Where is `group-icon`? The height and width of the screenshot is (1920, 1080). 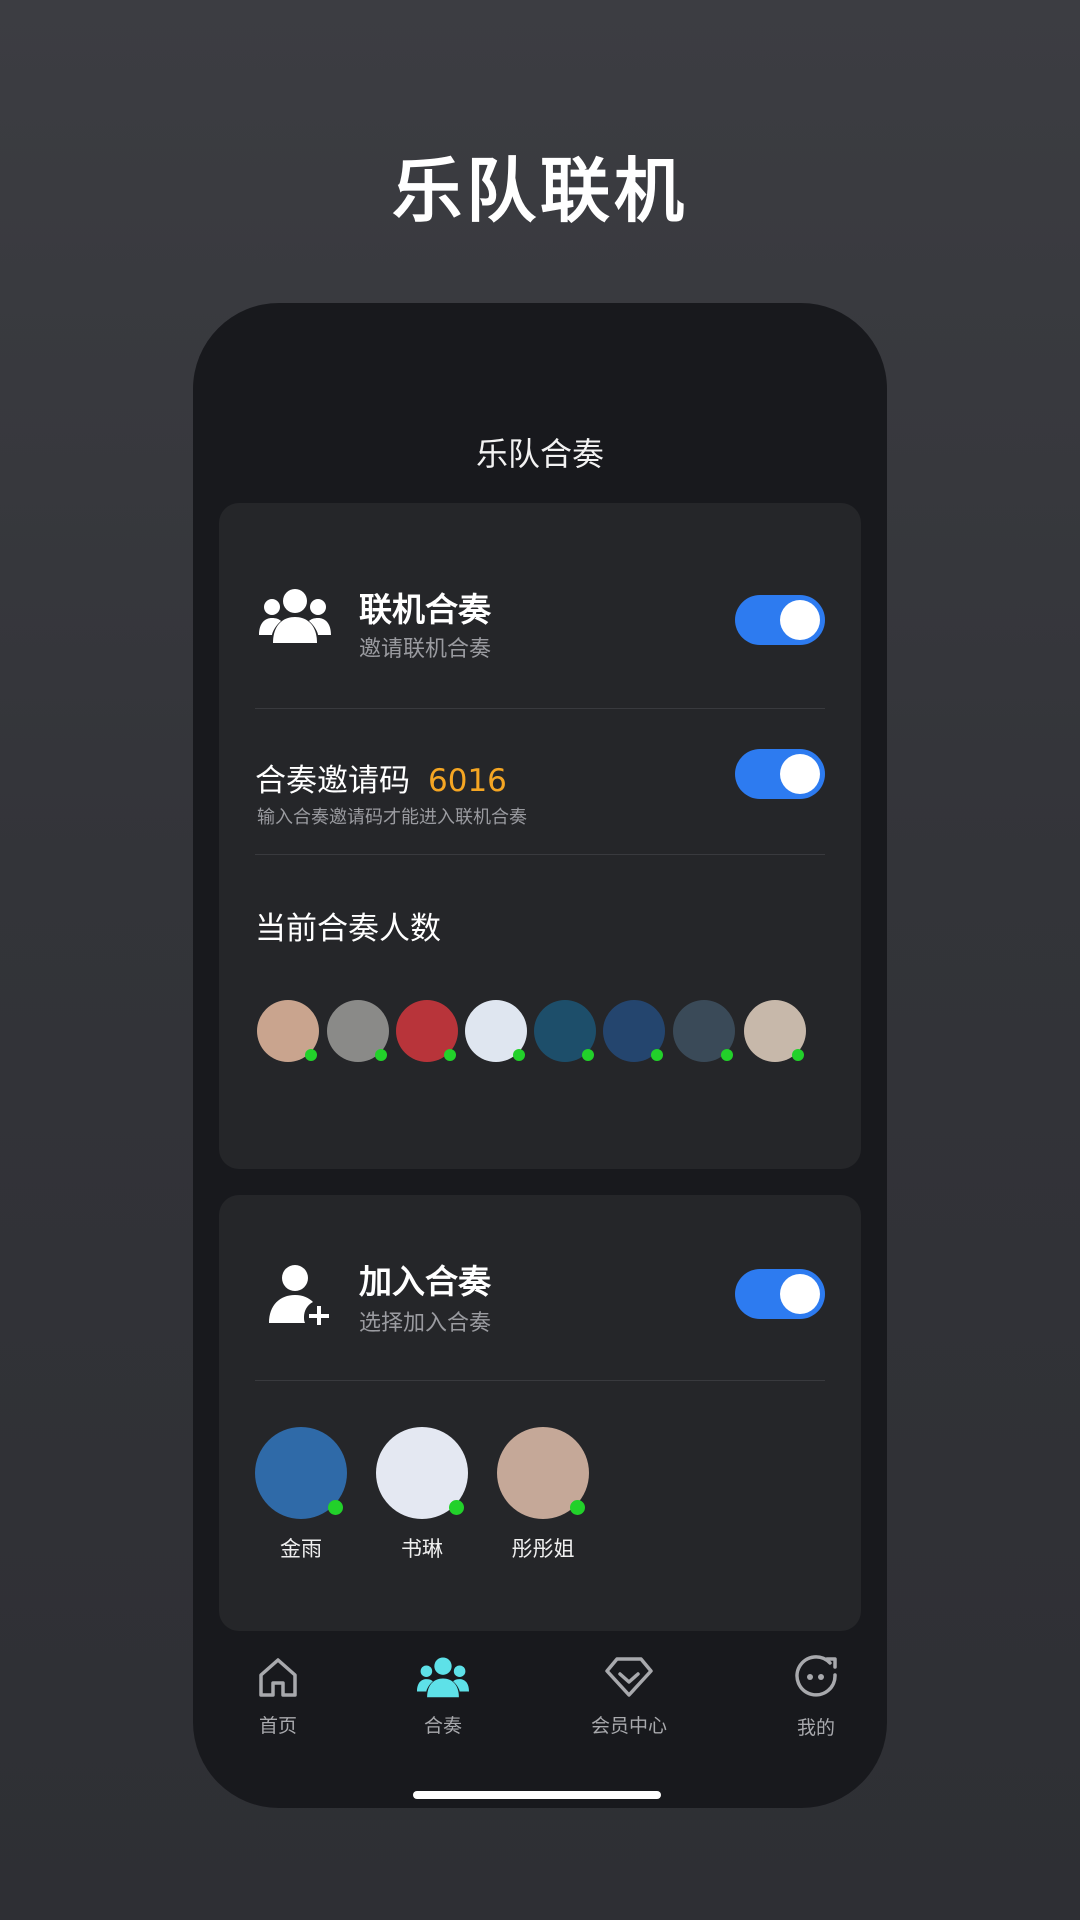 group-icon is located at coordinates (295, 617).